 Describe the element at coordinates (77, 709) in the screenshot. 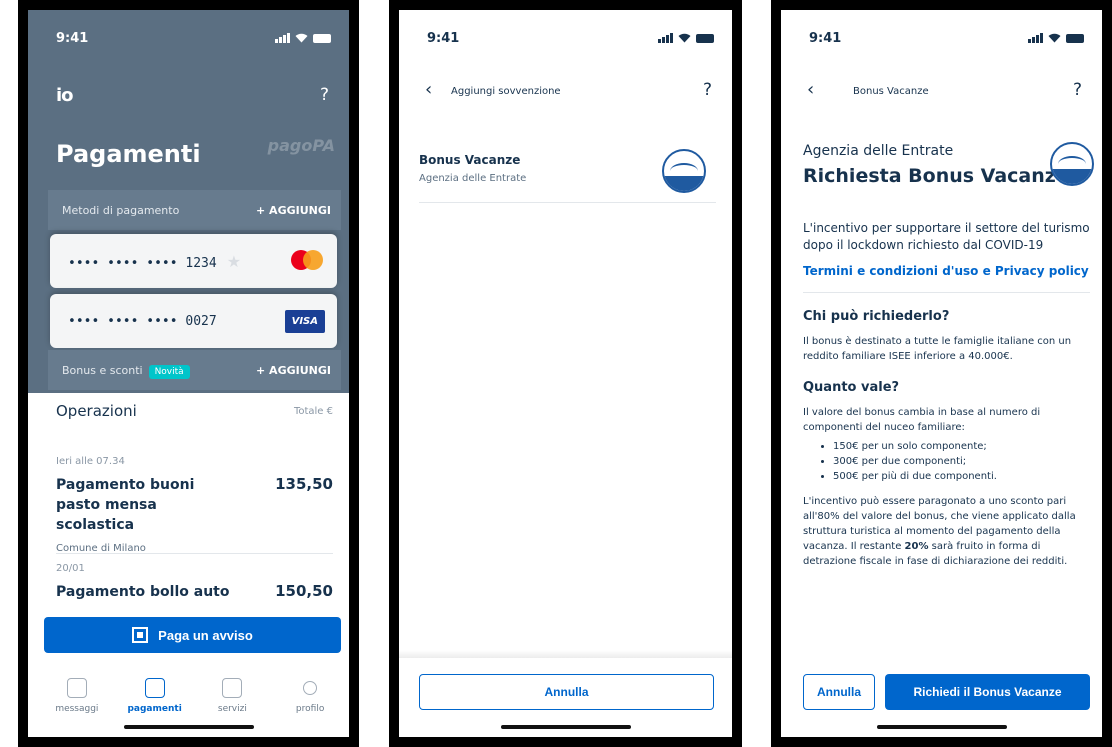

I see `tab-label: messaggi` at that location.